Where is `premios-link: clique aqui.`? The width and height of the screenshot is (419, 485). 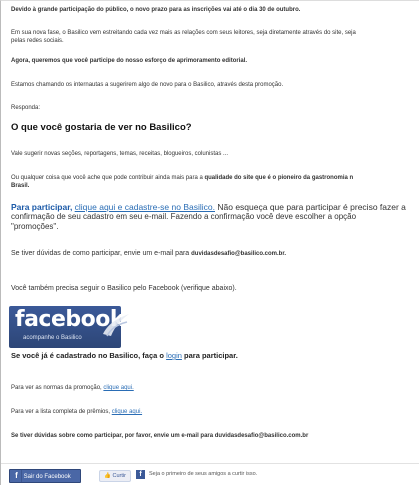 premios-link: clique aqui. is located at coordinates (127, 412).